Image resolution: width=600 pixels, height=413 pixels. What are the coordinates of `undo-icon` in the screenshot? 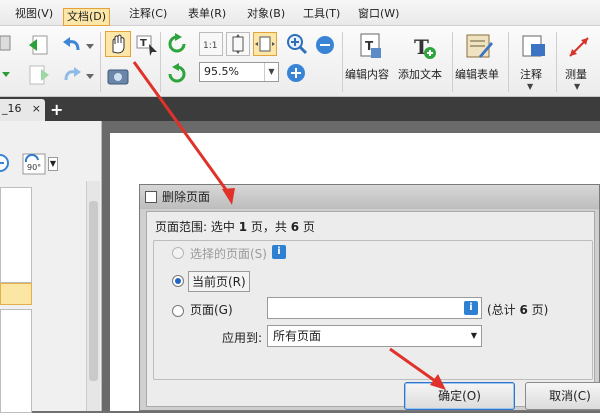 It's located at (77, 46).